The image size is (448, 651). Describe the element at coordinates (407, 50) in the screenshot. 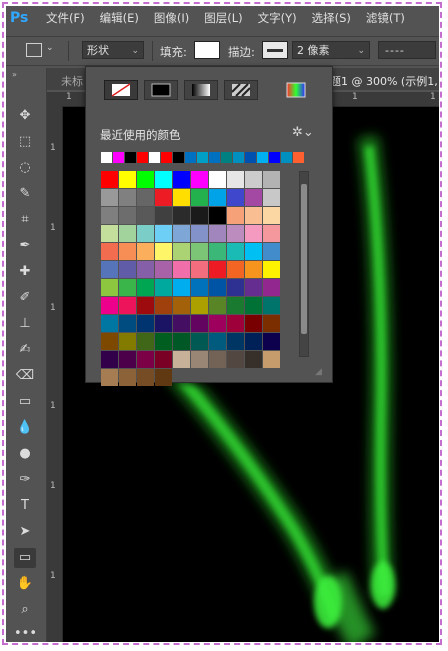

I see `stroke-type-select: ----` at that location.